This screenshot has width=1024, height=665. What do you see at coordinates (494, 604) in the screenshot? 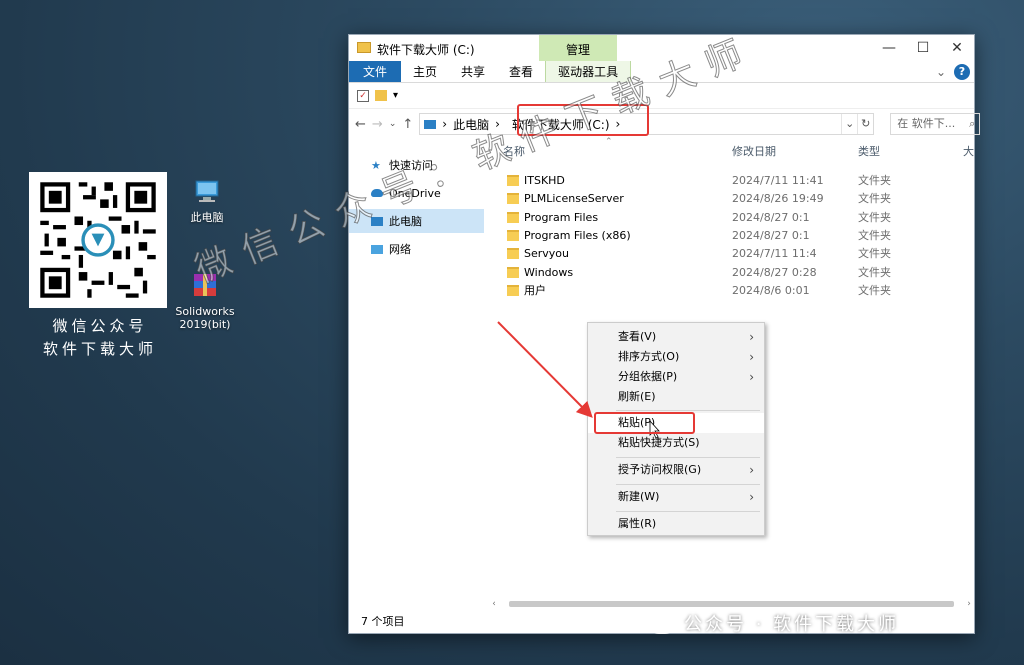
I see `scroll-left-icon: ‹` at bounding box center [494, 604].